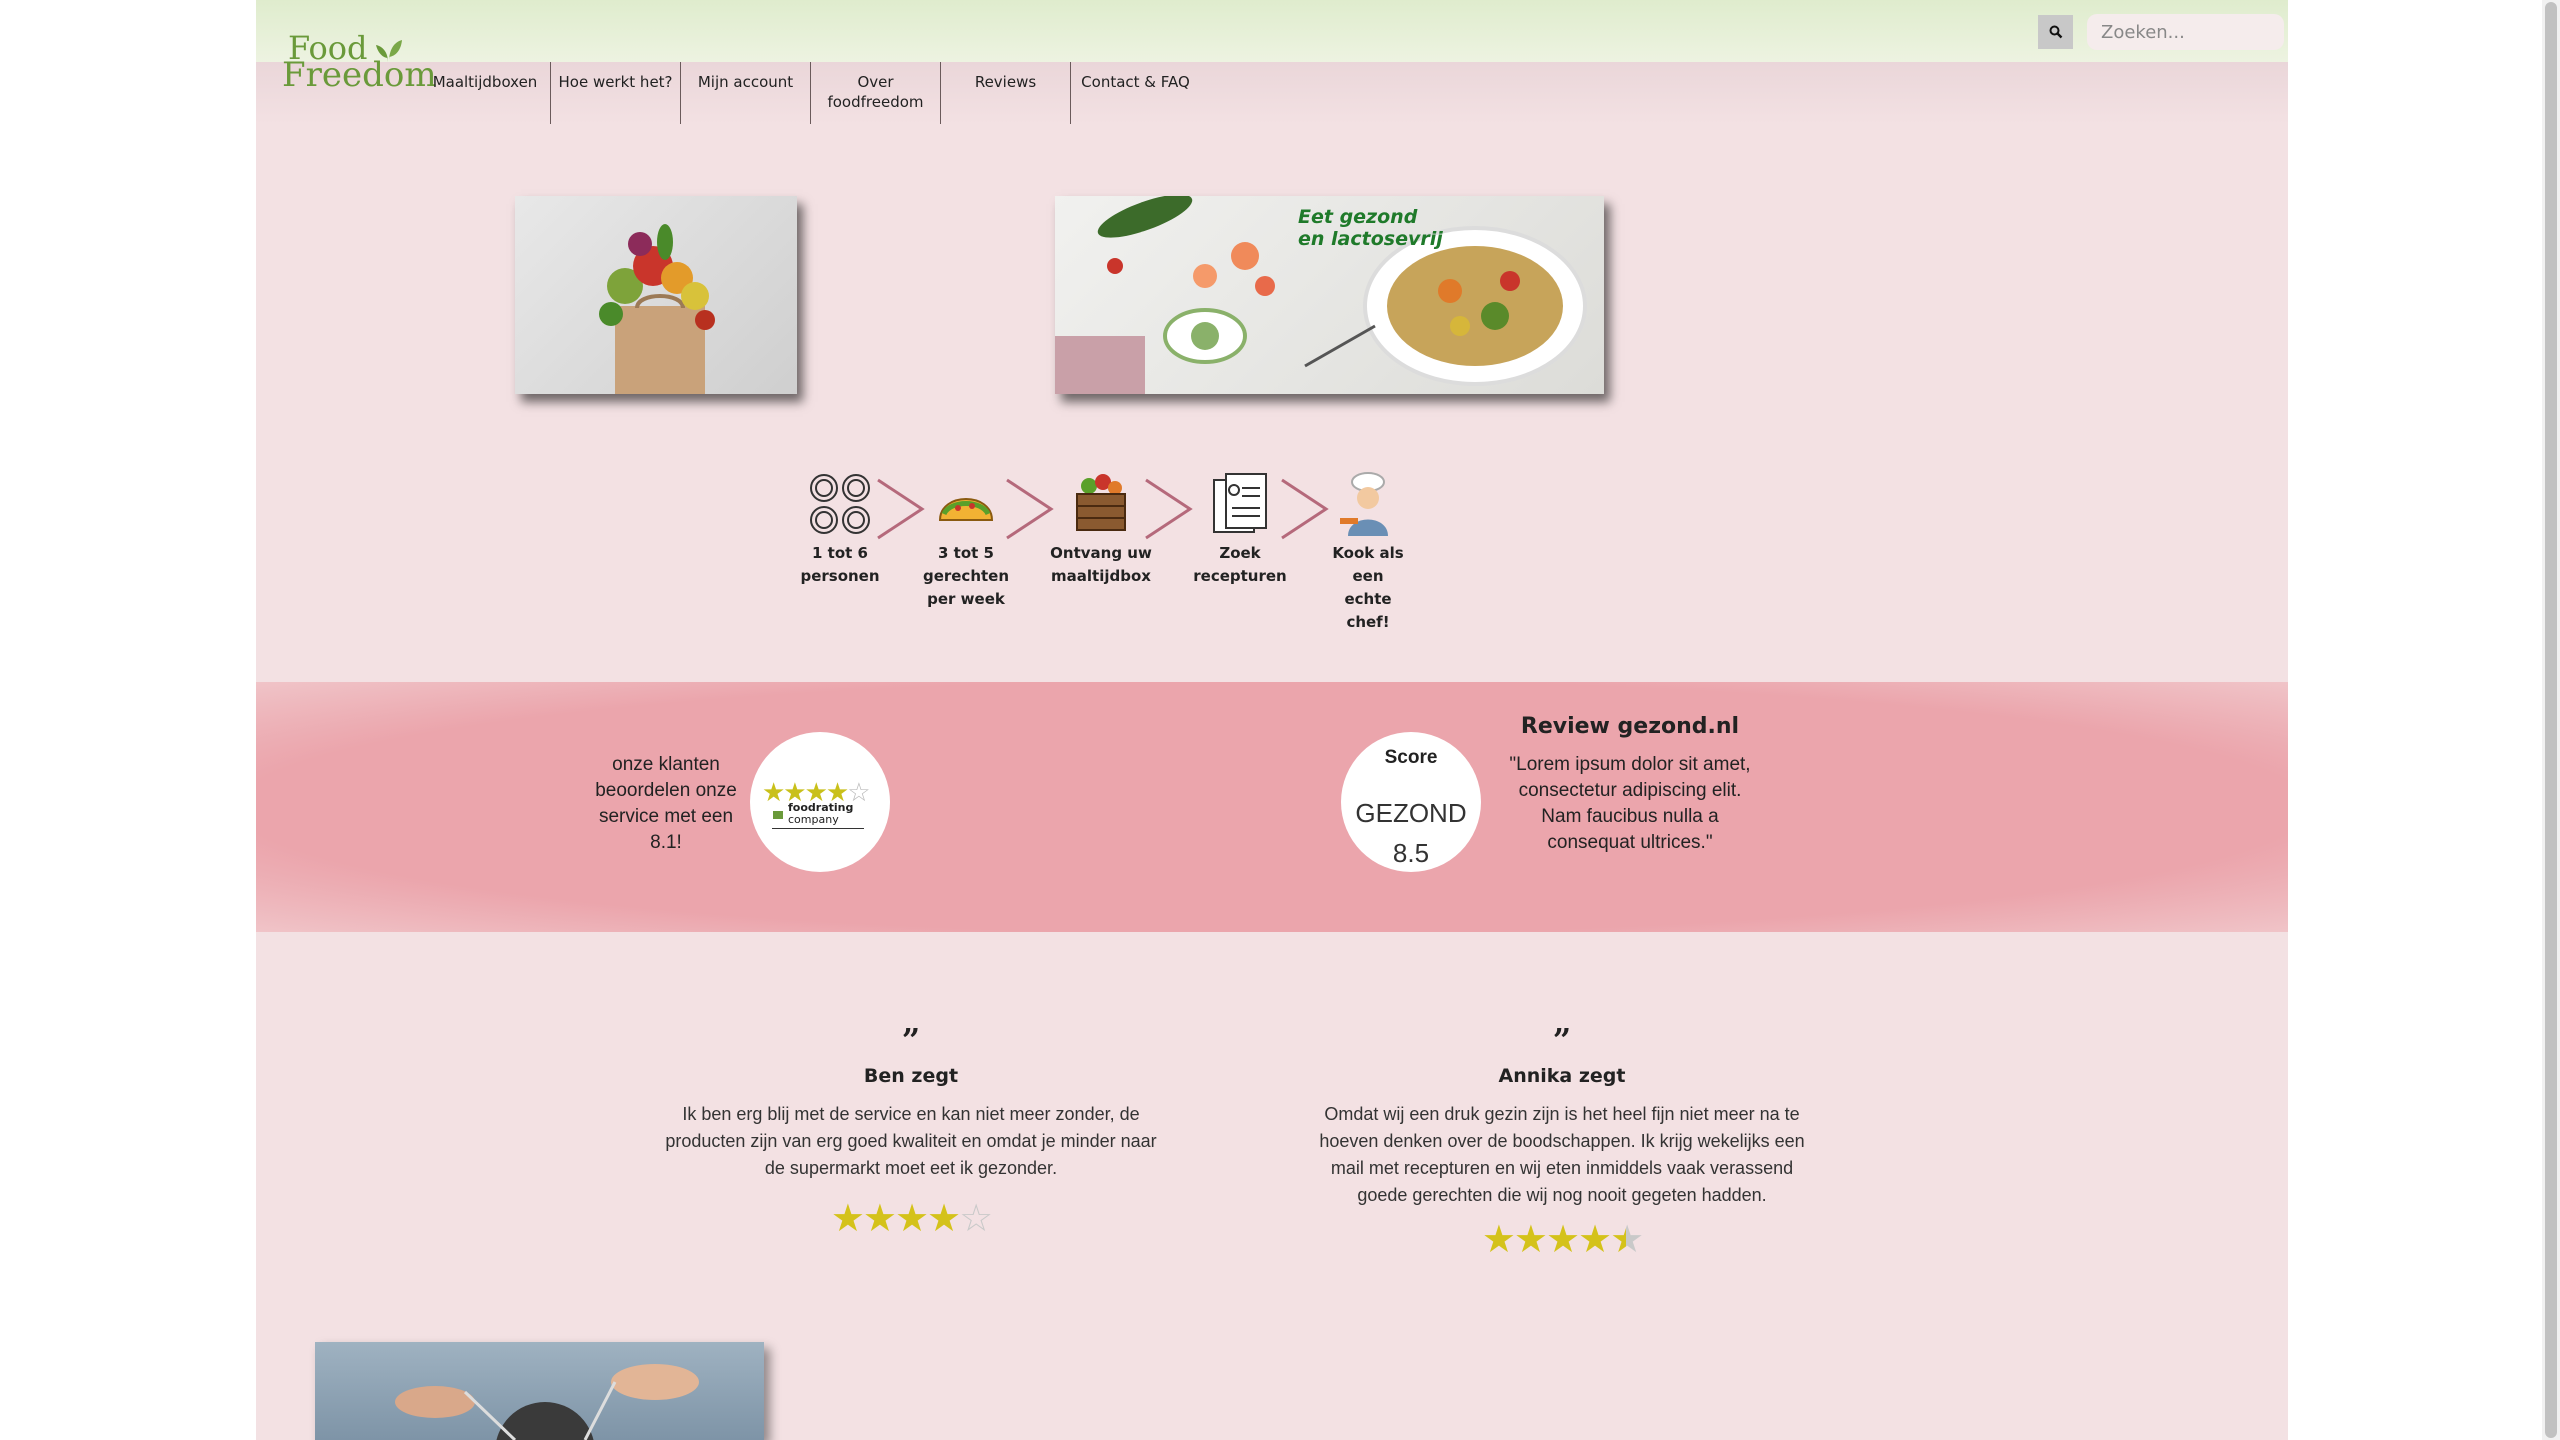  Describe the element at coordinates (911, 1218) in the screenshot. I see `testimonial-stars: ★★★★☆` at that location.